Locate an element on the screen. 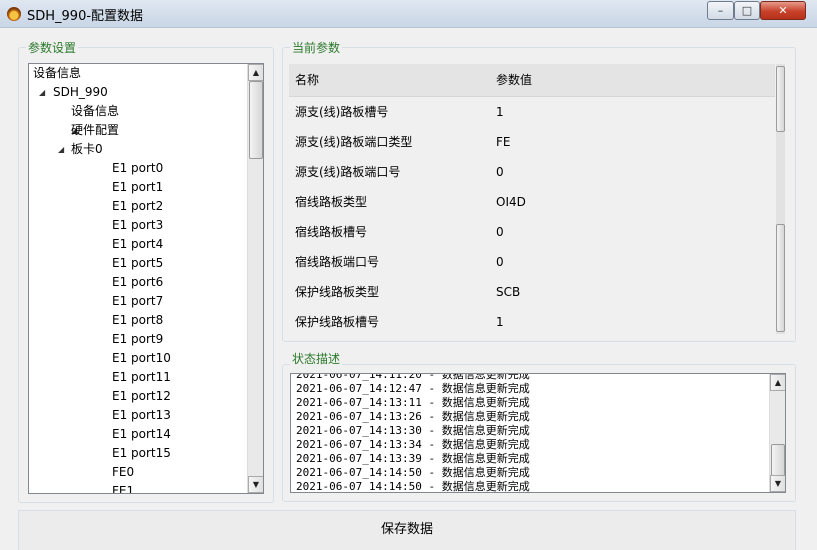 The width and height of the screenshot is (817, 550). tree-item-label: SDH_990 is located at coordinates (80, 92).